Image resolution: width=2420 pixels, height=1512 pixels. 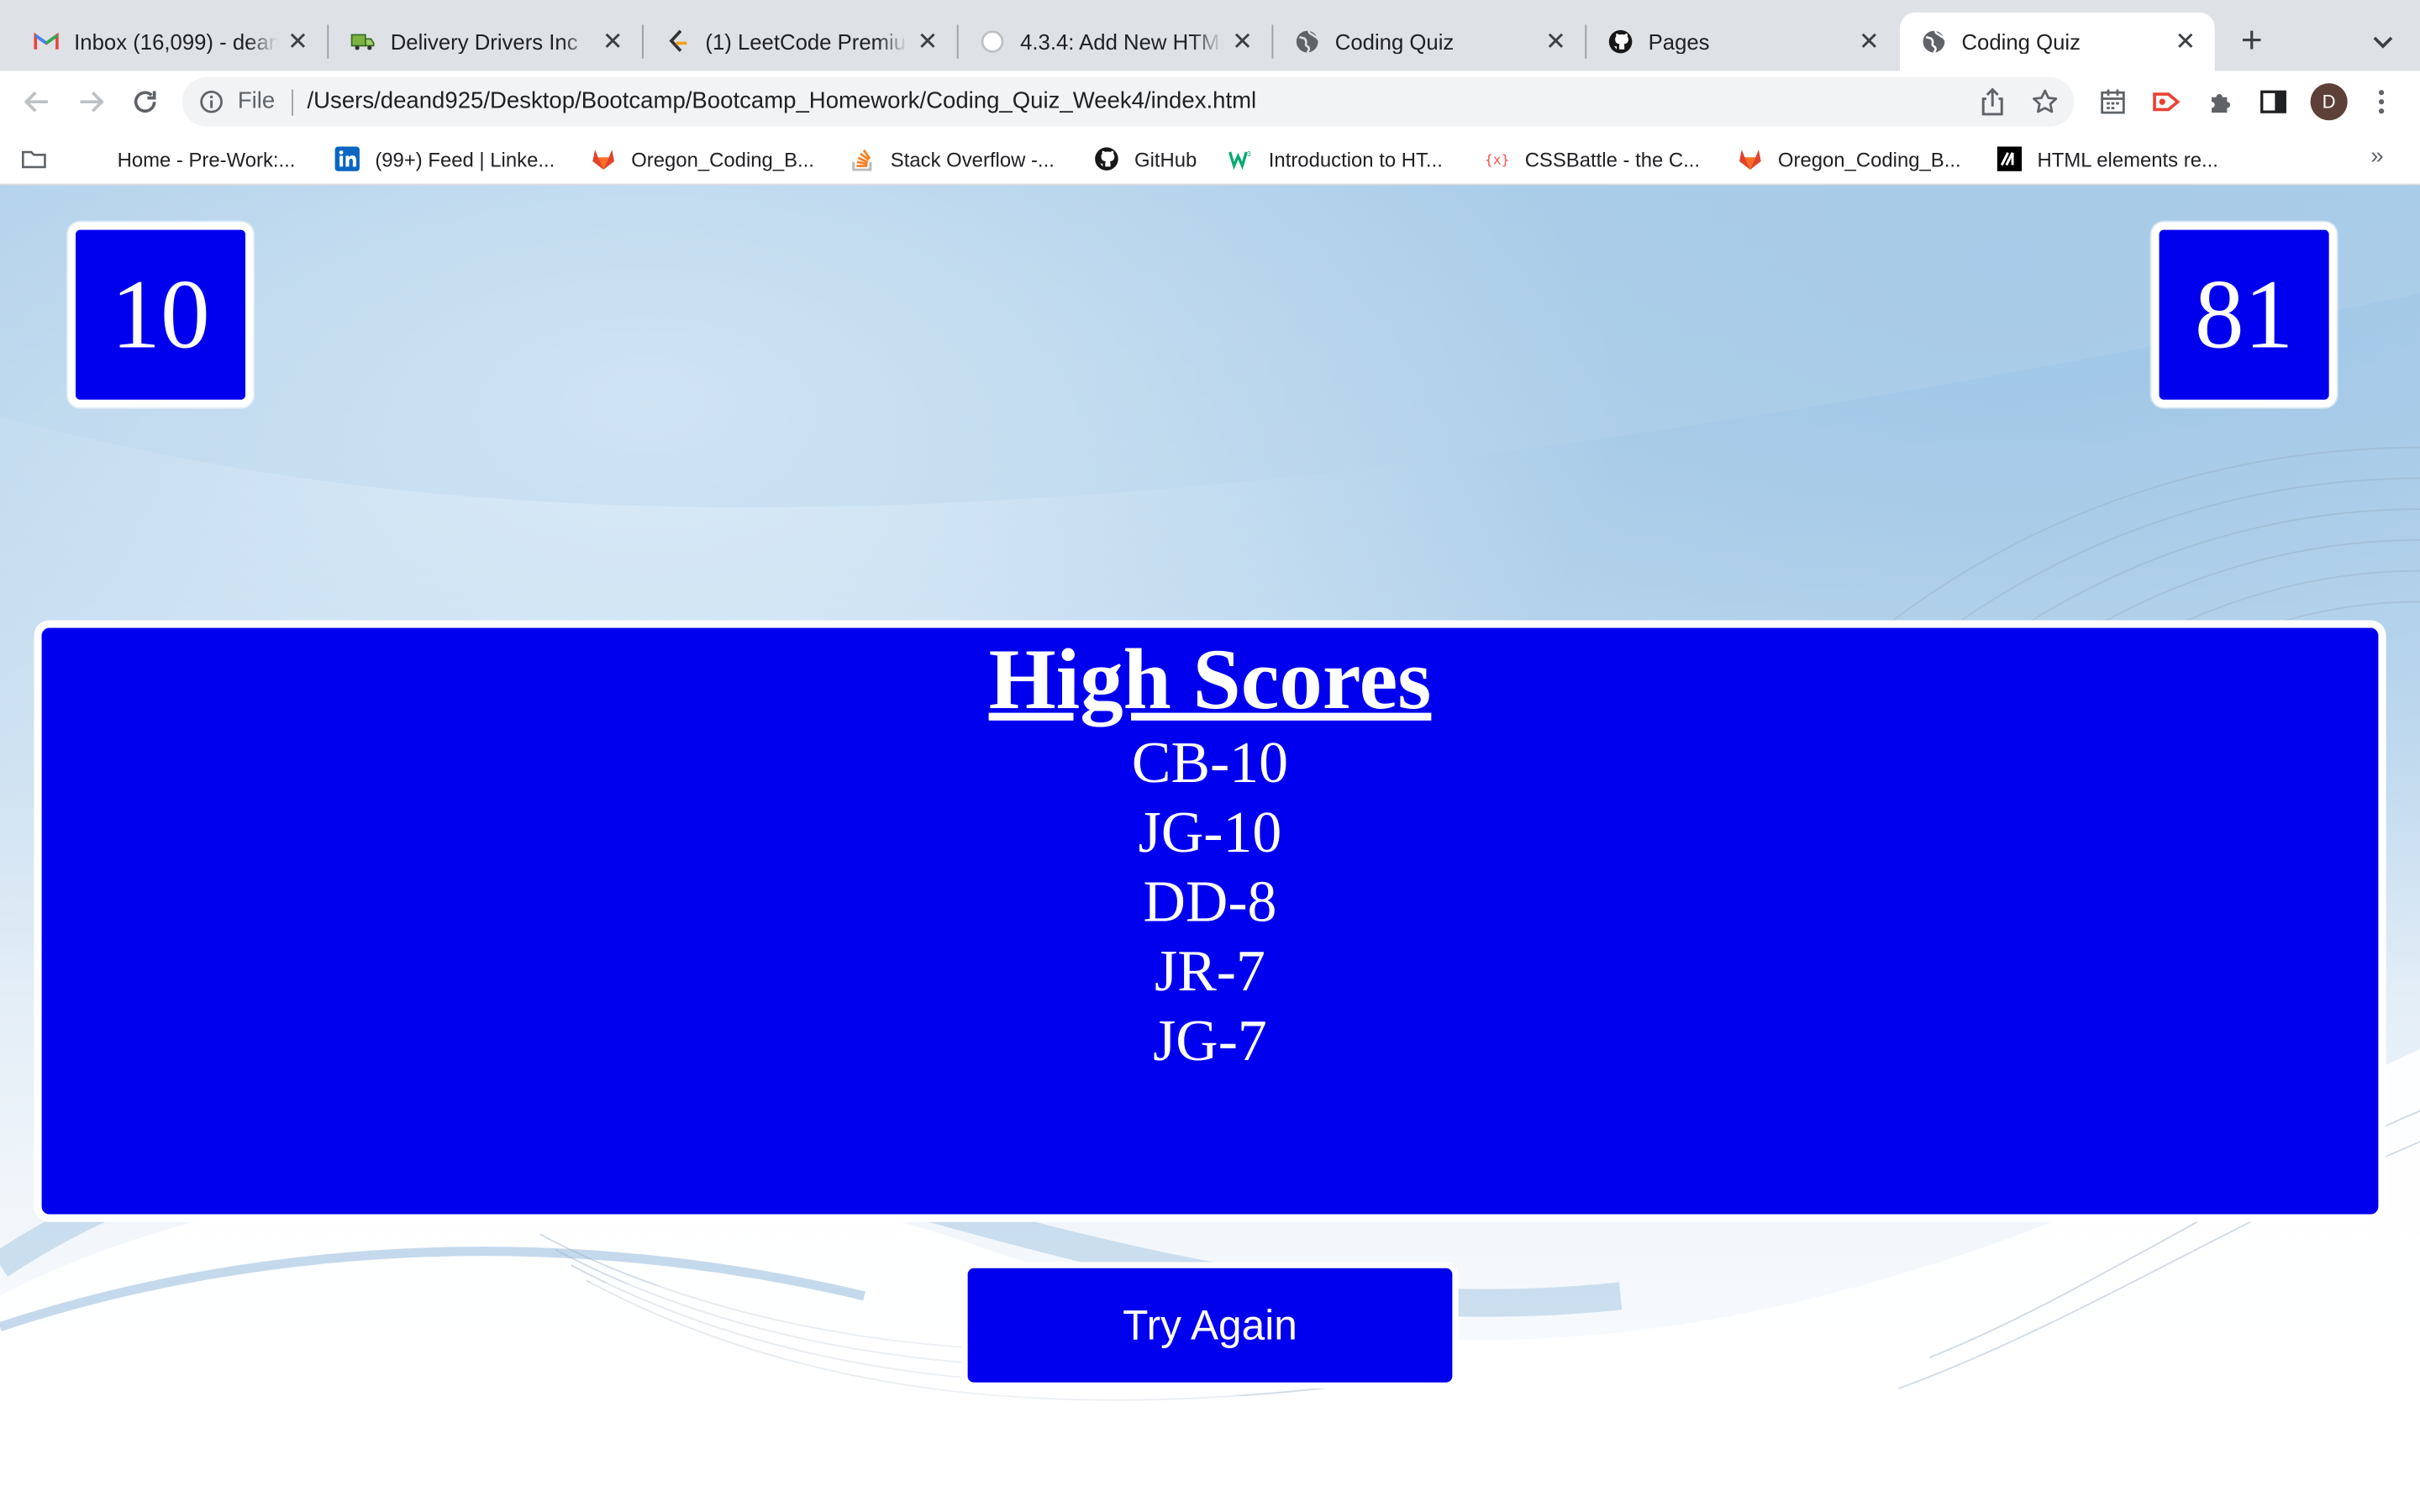 I want to click on svg-text: {x}, so click(x=1497, y=160).